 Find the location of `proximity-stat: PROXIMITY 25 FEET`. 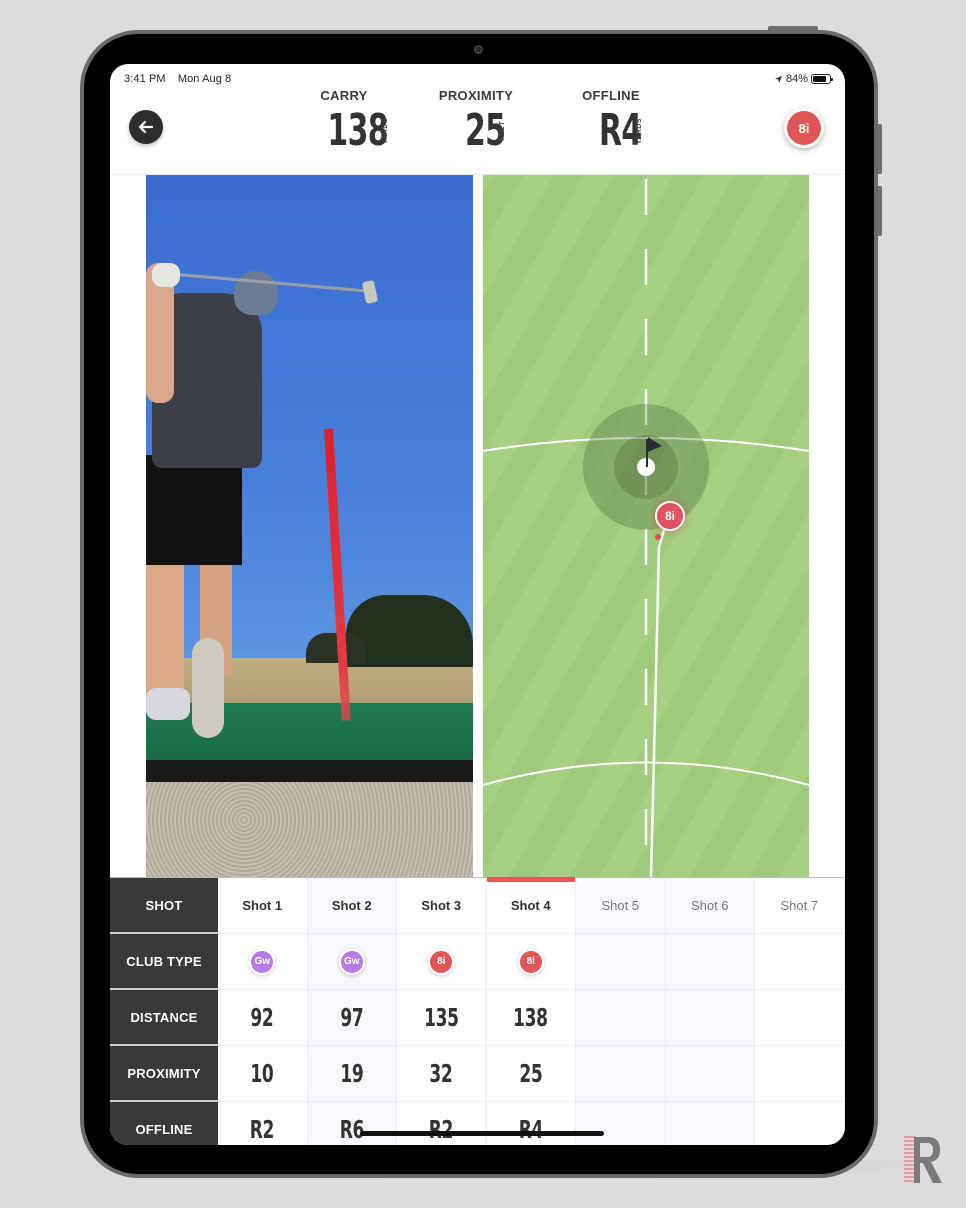

proximity-stat: PROXIMITY 25 FEET is located at coordinates (476, 122).